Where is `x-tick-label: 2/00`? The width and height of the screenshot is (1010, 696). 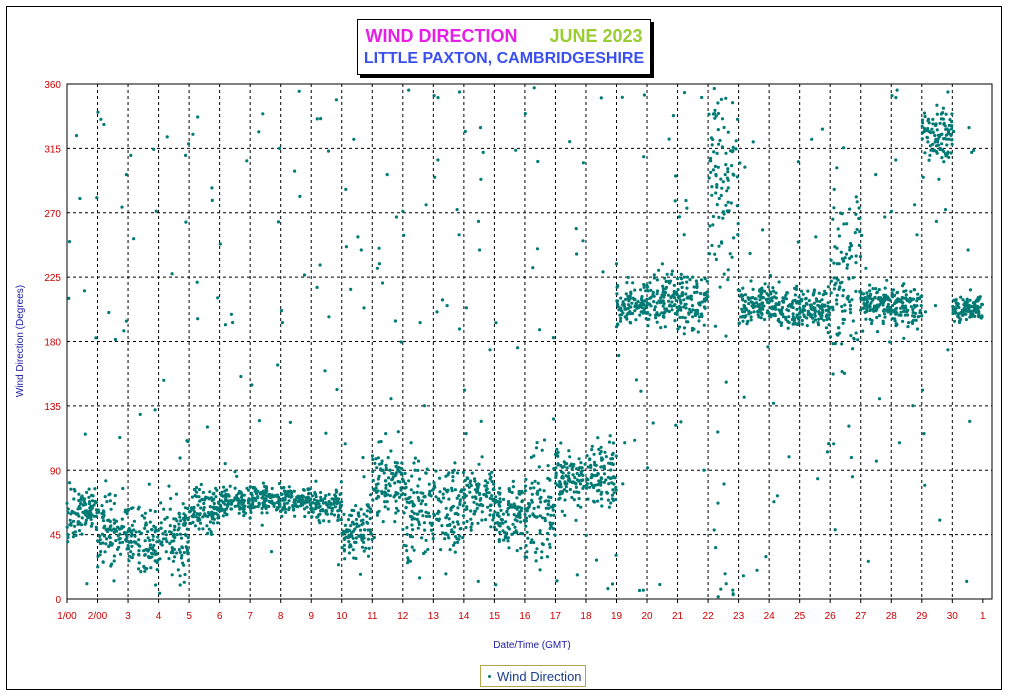
x-tick-label: 2/00 is located at coordinates (98, 616).